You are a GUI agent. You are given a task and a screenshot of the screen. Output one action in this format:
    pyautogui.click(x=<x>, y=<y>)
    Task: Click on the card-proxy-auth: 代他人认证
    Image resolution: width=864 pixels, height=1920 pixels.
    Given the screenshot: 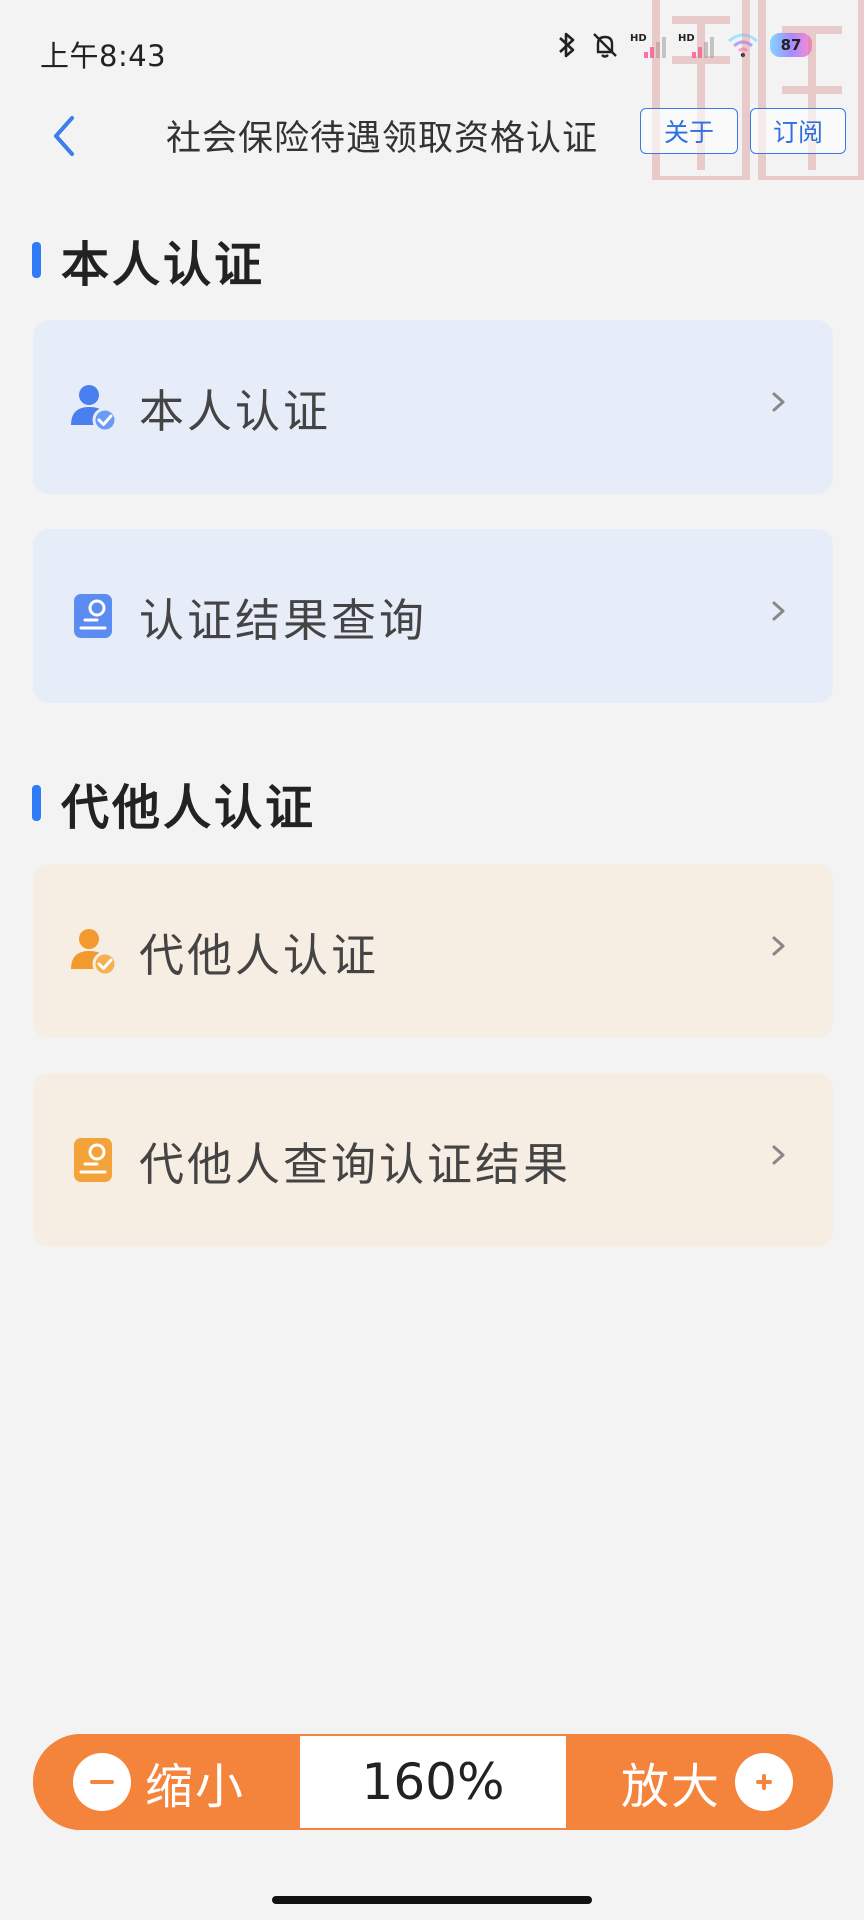 What is the action you would take?
    pyautogui.click(x=433, y=951)
    